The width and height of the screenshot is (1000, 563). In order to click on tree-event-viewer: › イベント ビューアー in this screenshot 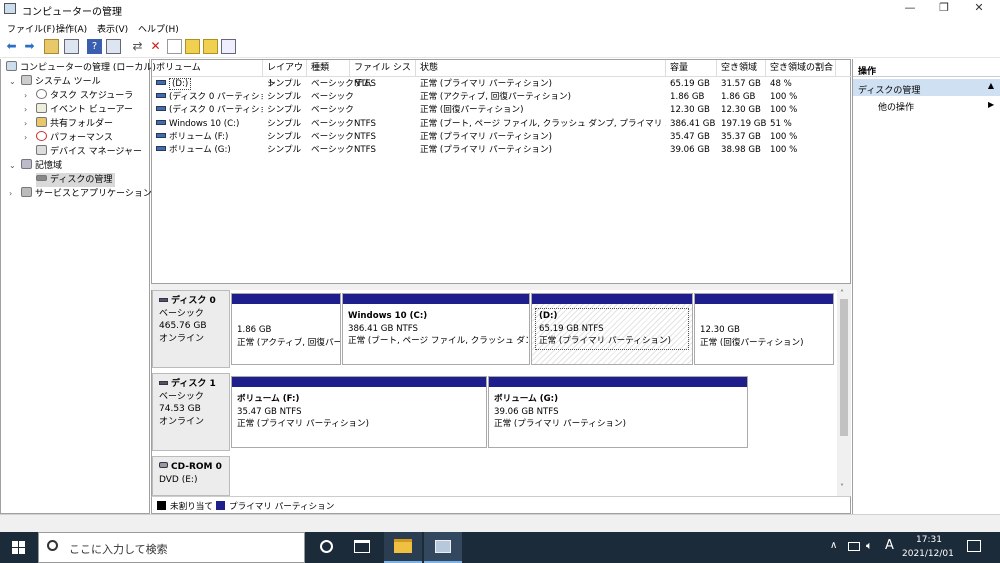, I will do `click(78, 110)`.